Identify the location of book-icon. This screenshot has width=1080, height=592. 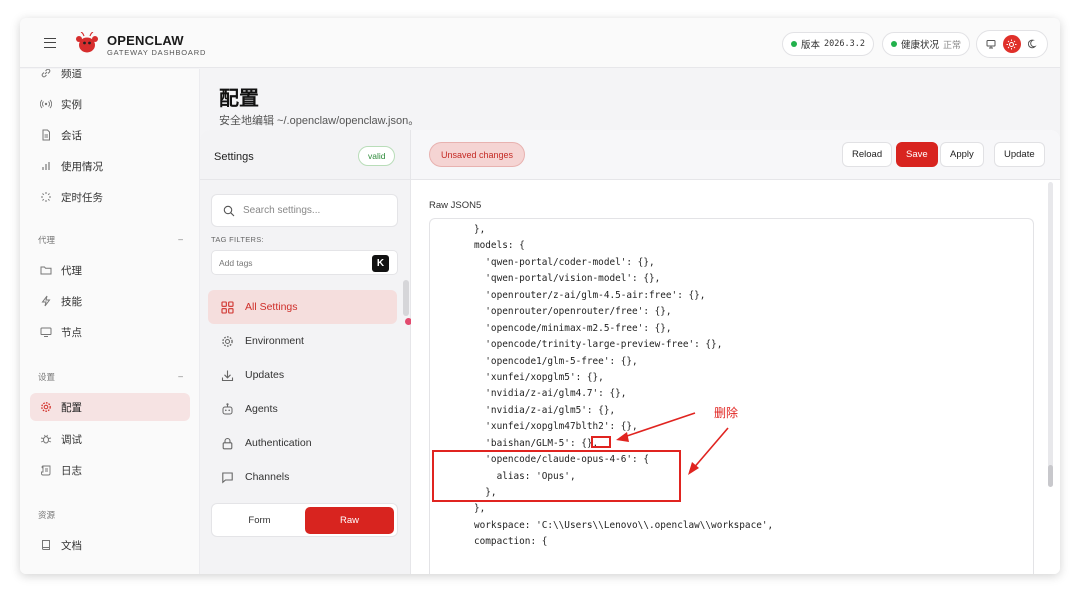
(46, 545).